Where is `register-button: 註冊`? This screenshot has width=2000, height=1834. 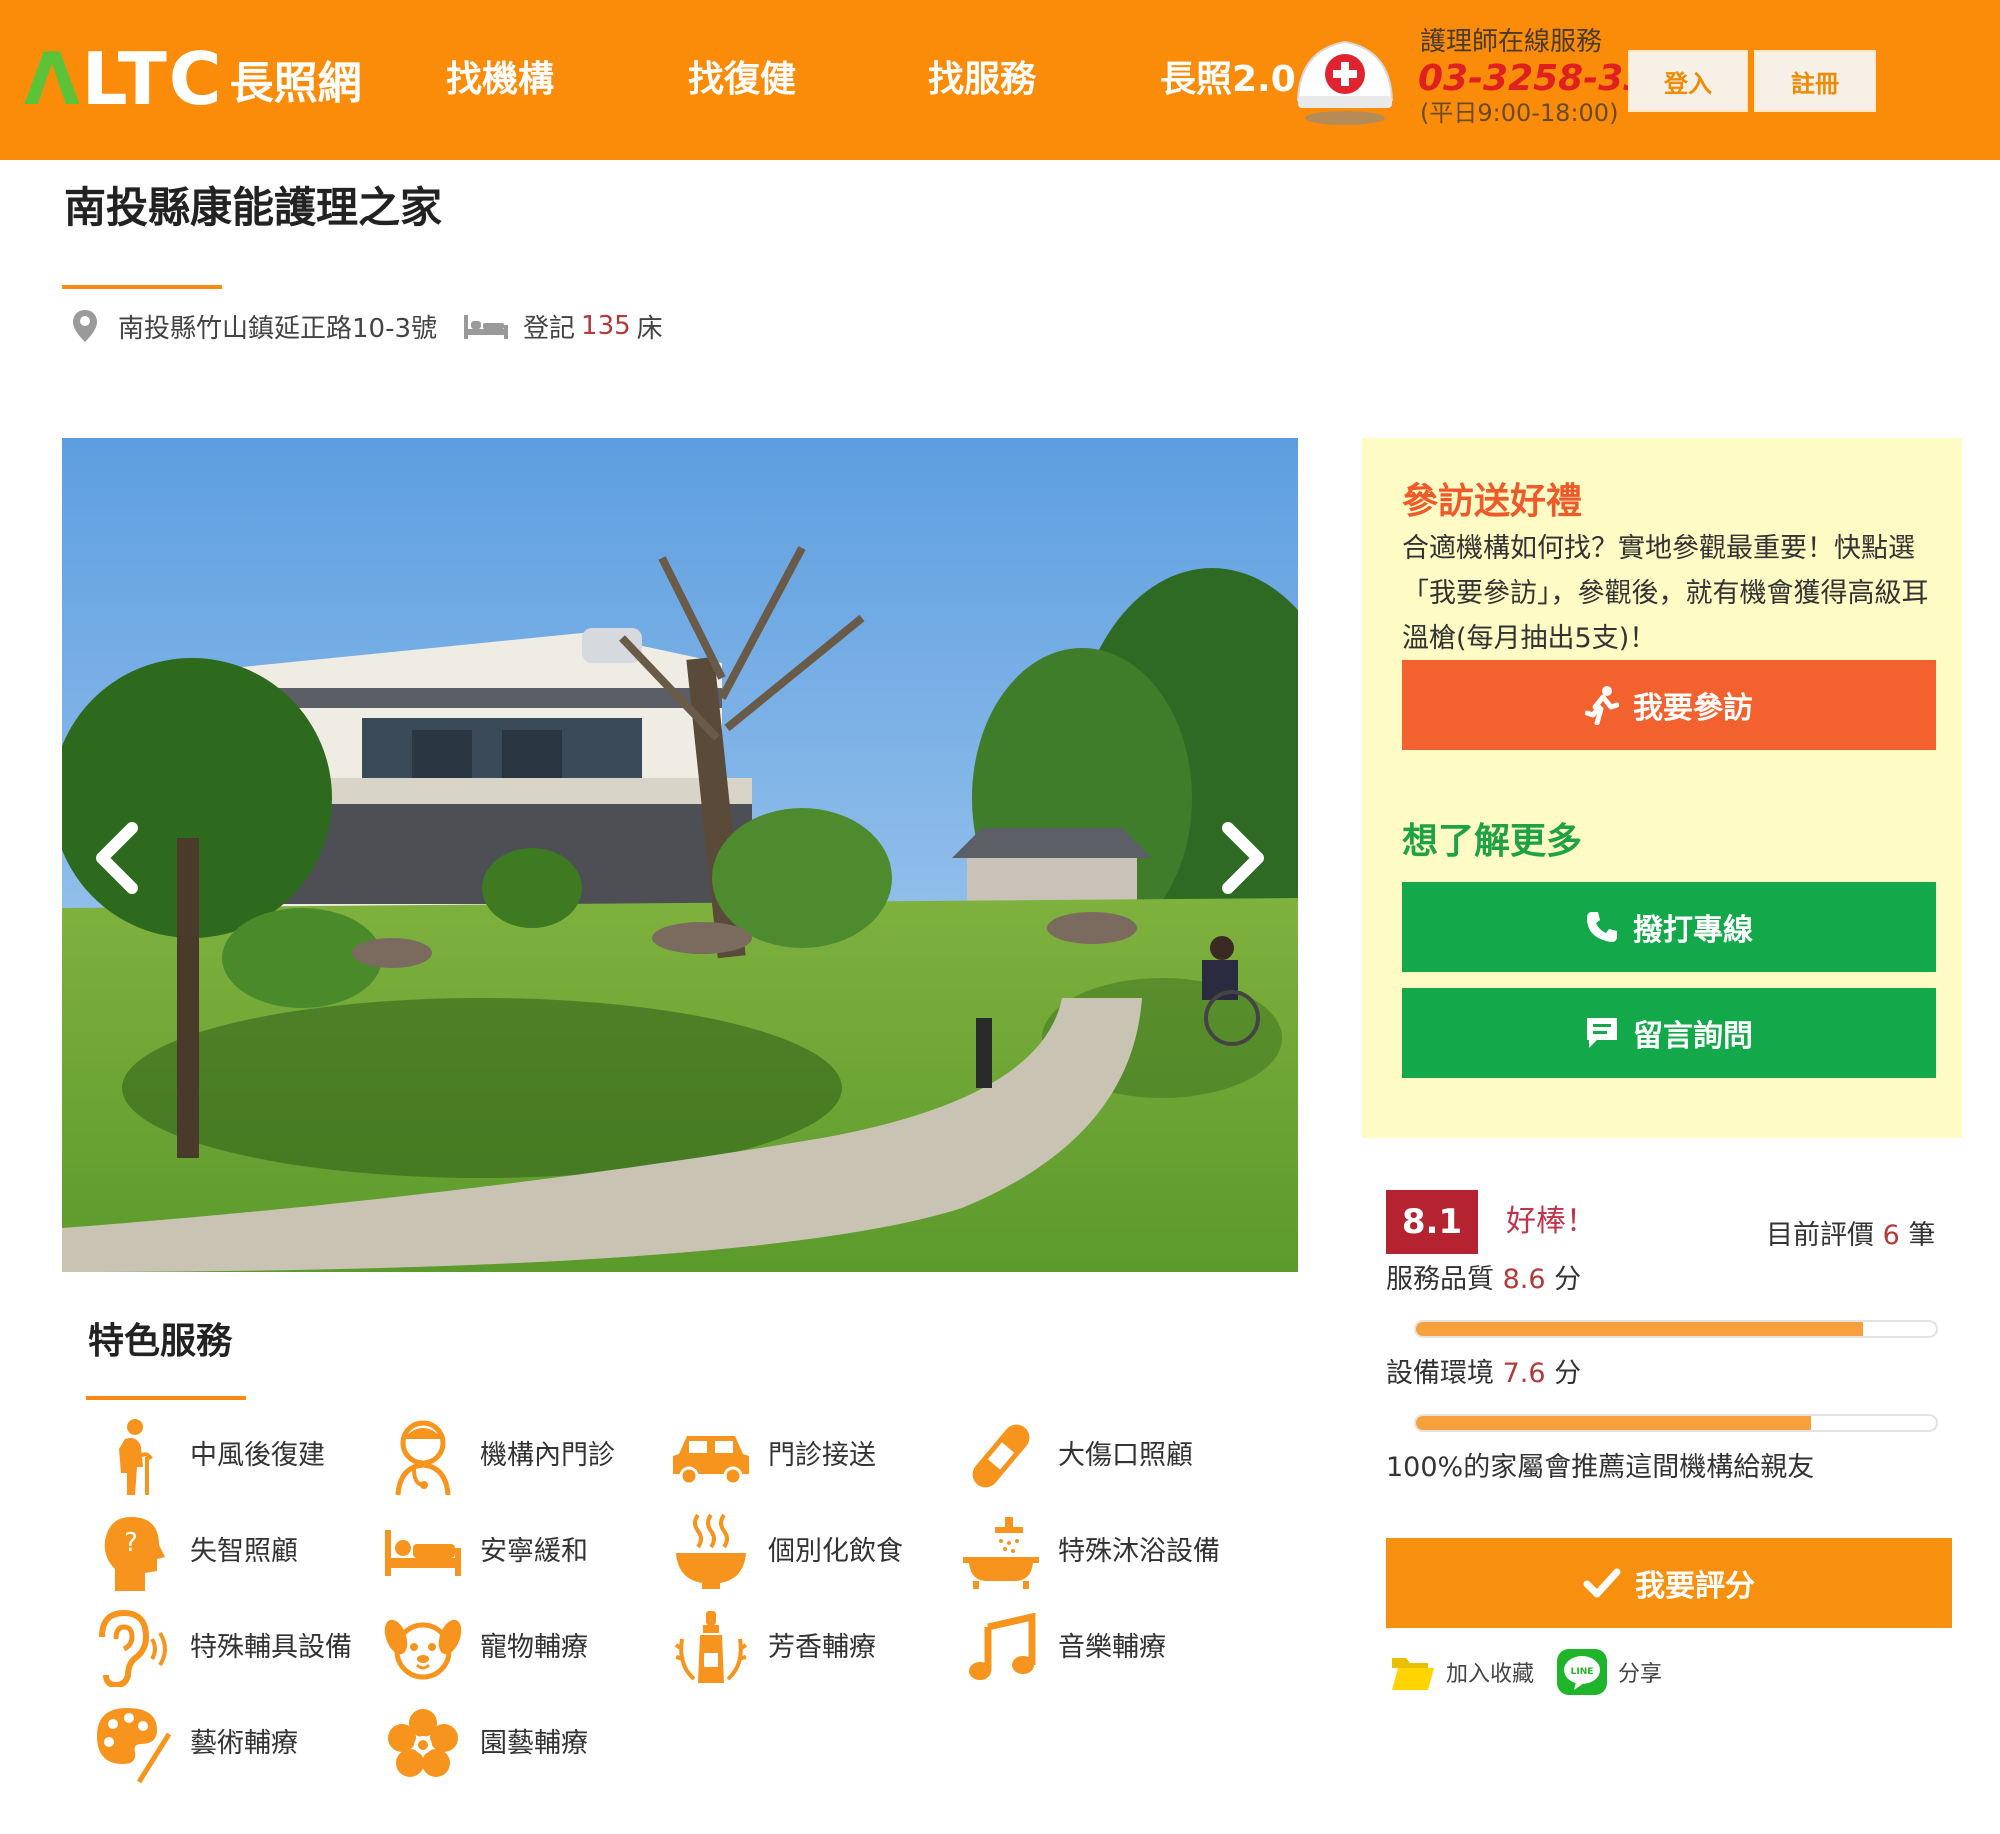 register-button: 註冊 is located at coordinates (1815, 81).